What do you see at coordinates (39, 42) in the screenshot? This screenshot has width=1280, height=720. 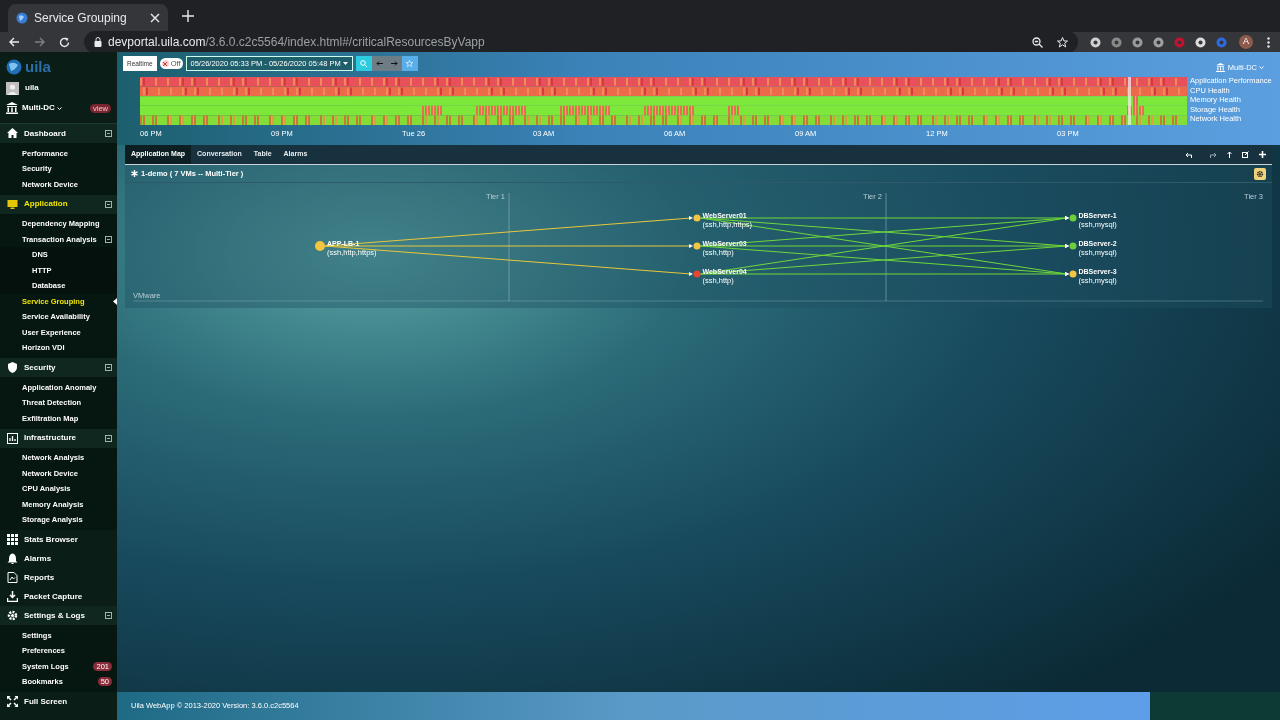 I see `forward-icon` at bounding box center [39, 42].